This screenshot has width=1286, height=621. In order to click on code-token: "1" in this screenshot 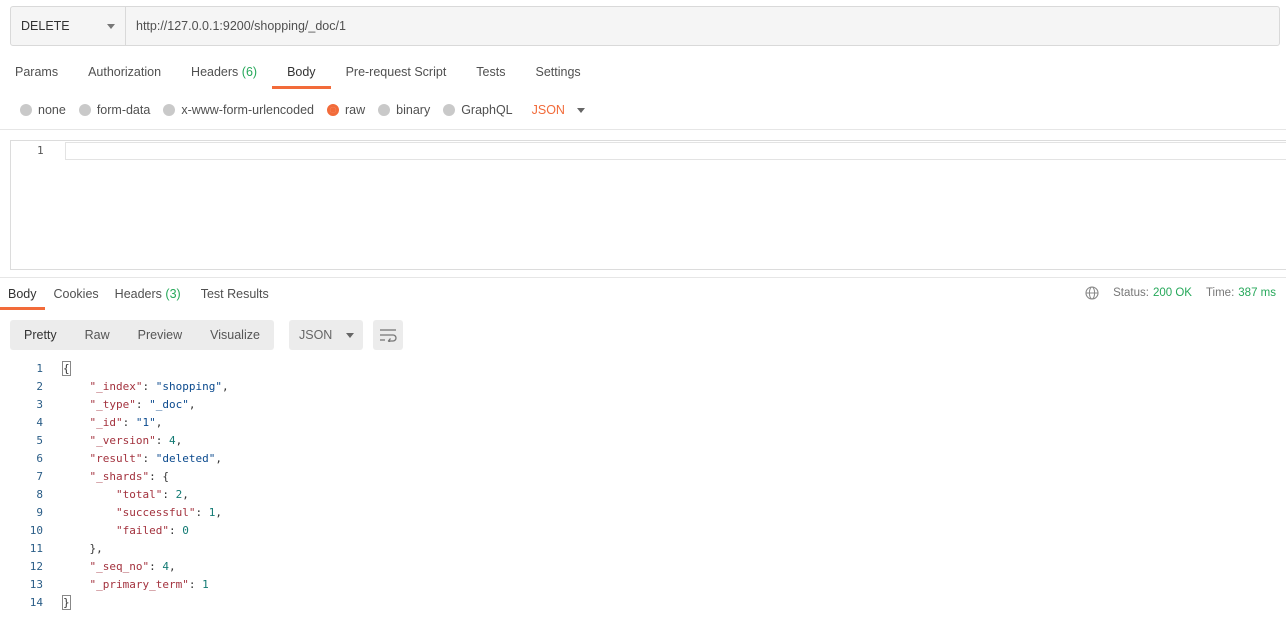, I will do `click(145, 422)`.